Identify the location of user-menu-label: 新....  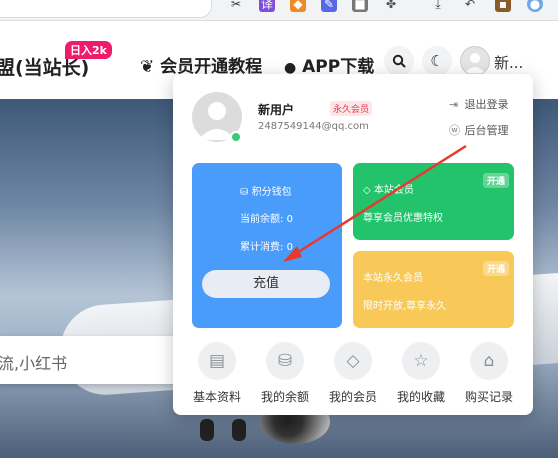
(508, 62).